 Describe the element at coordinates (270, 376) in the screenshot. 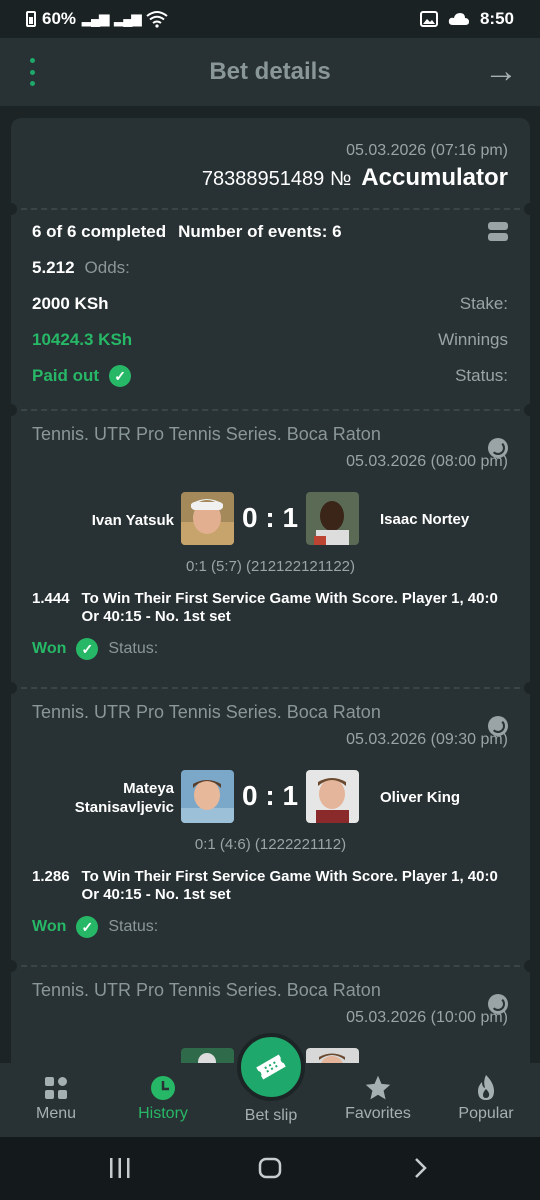

I see `status-row: Paid out ✓ Status:` at that location.